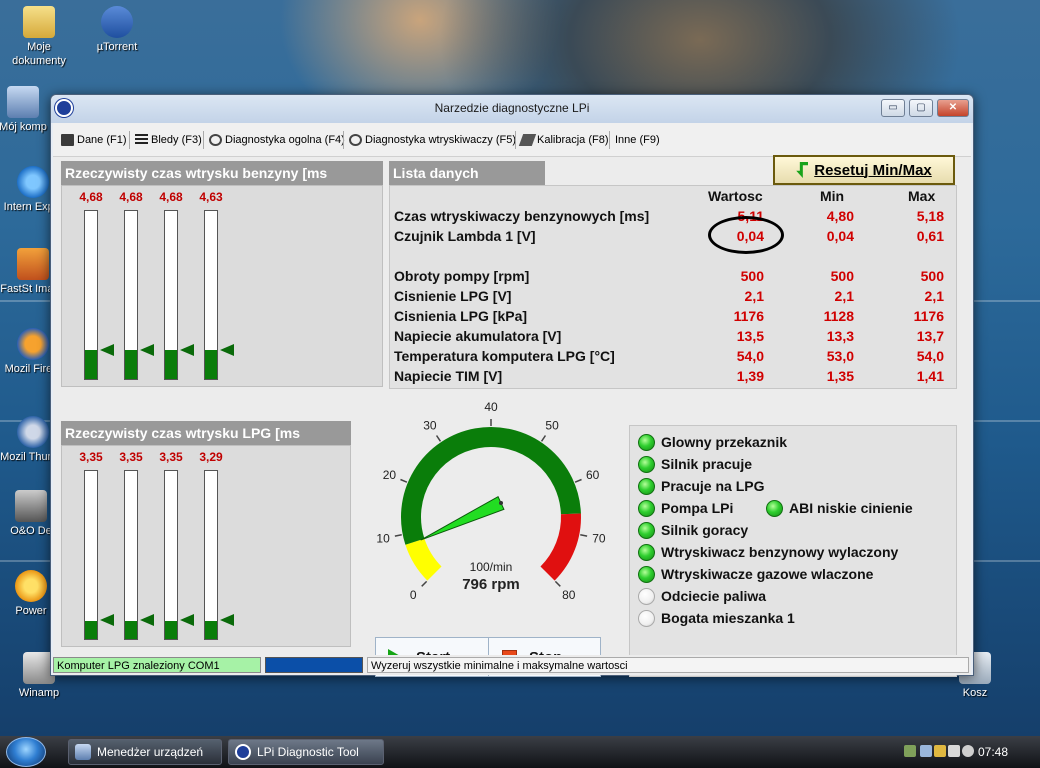  Describe the element at coordinates (922, 196) in the screenshot. I see `column-header-max: Max` at that location.